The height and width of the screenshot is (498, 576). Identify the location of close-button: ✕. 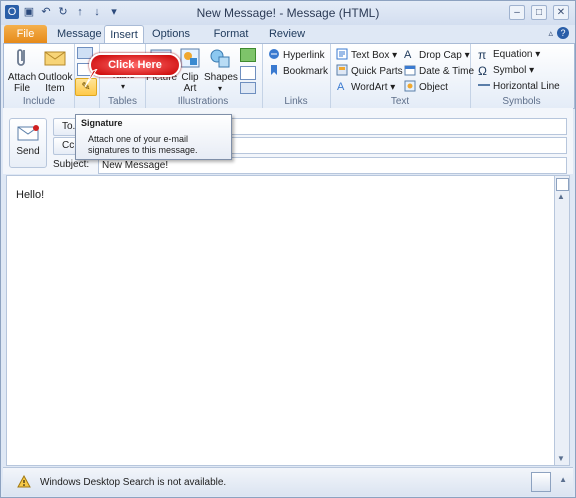
(561, 12).